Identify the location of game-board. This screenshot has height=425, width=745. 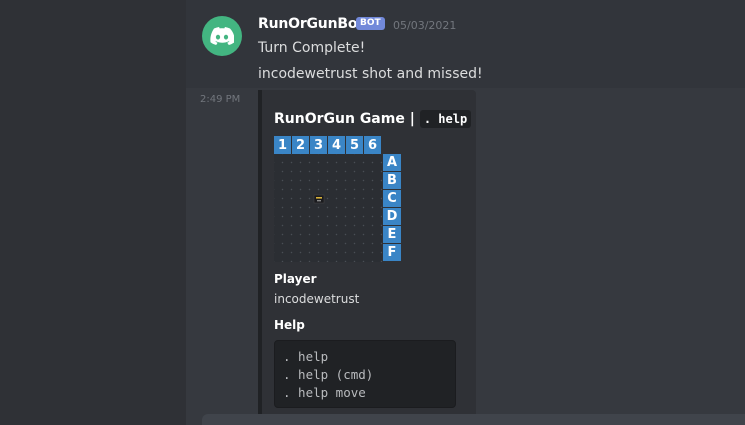
(328, 208).